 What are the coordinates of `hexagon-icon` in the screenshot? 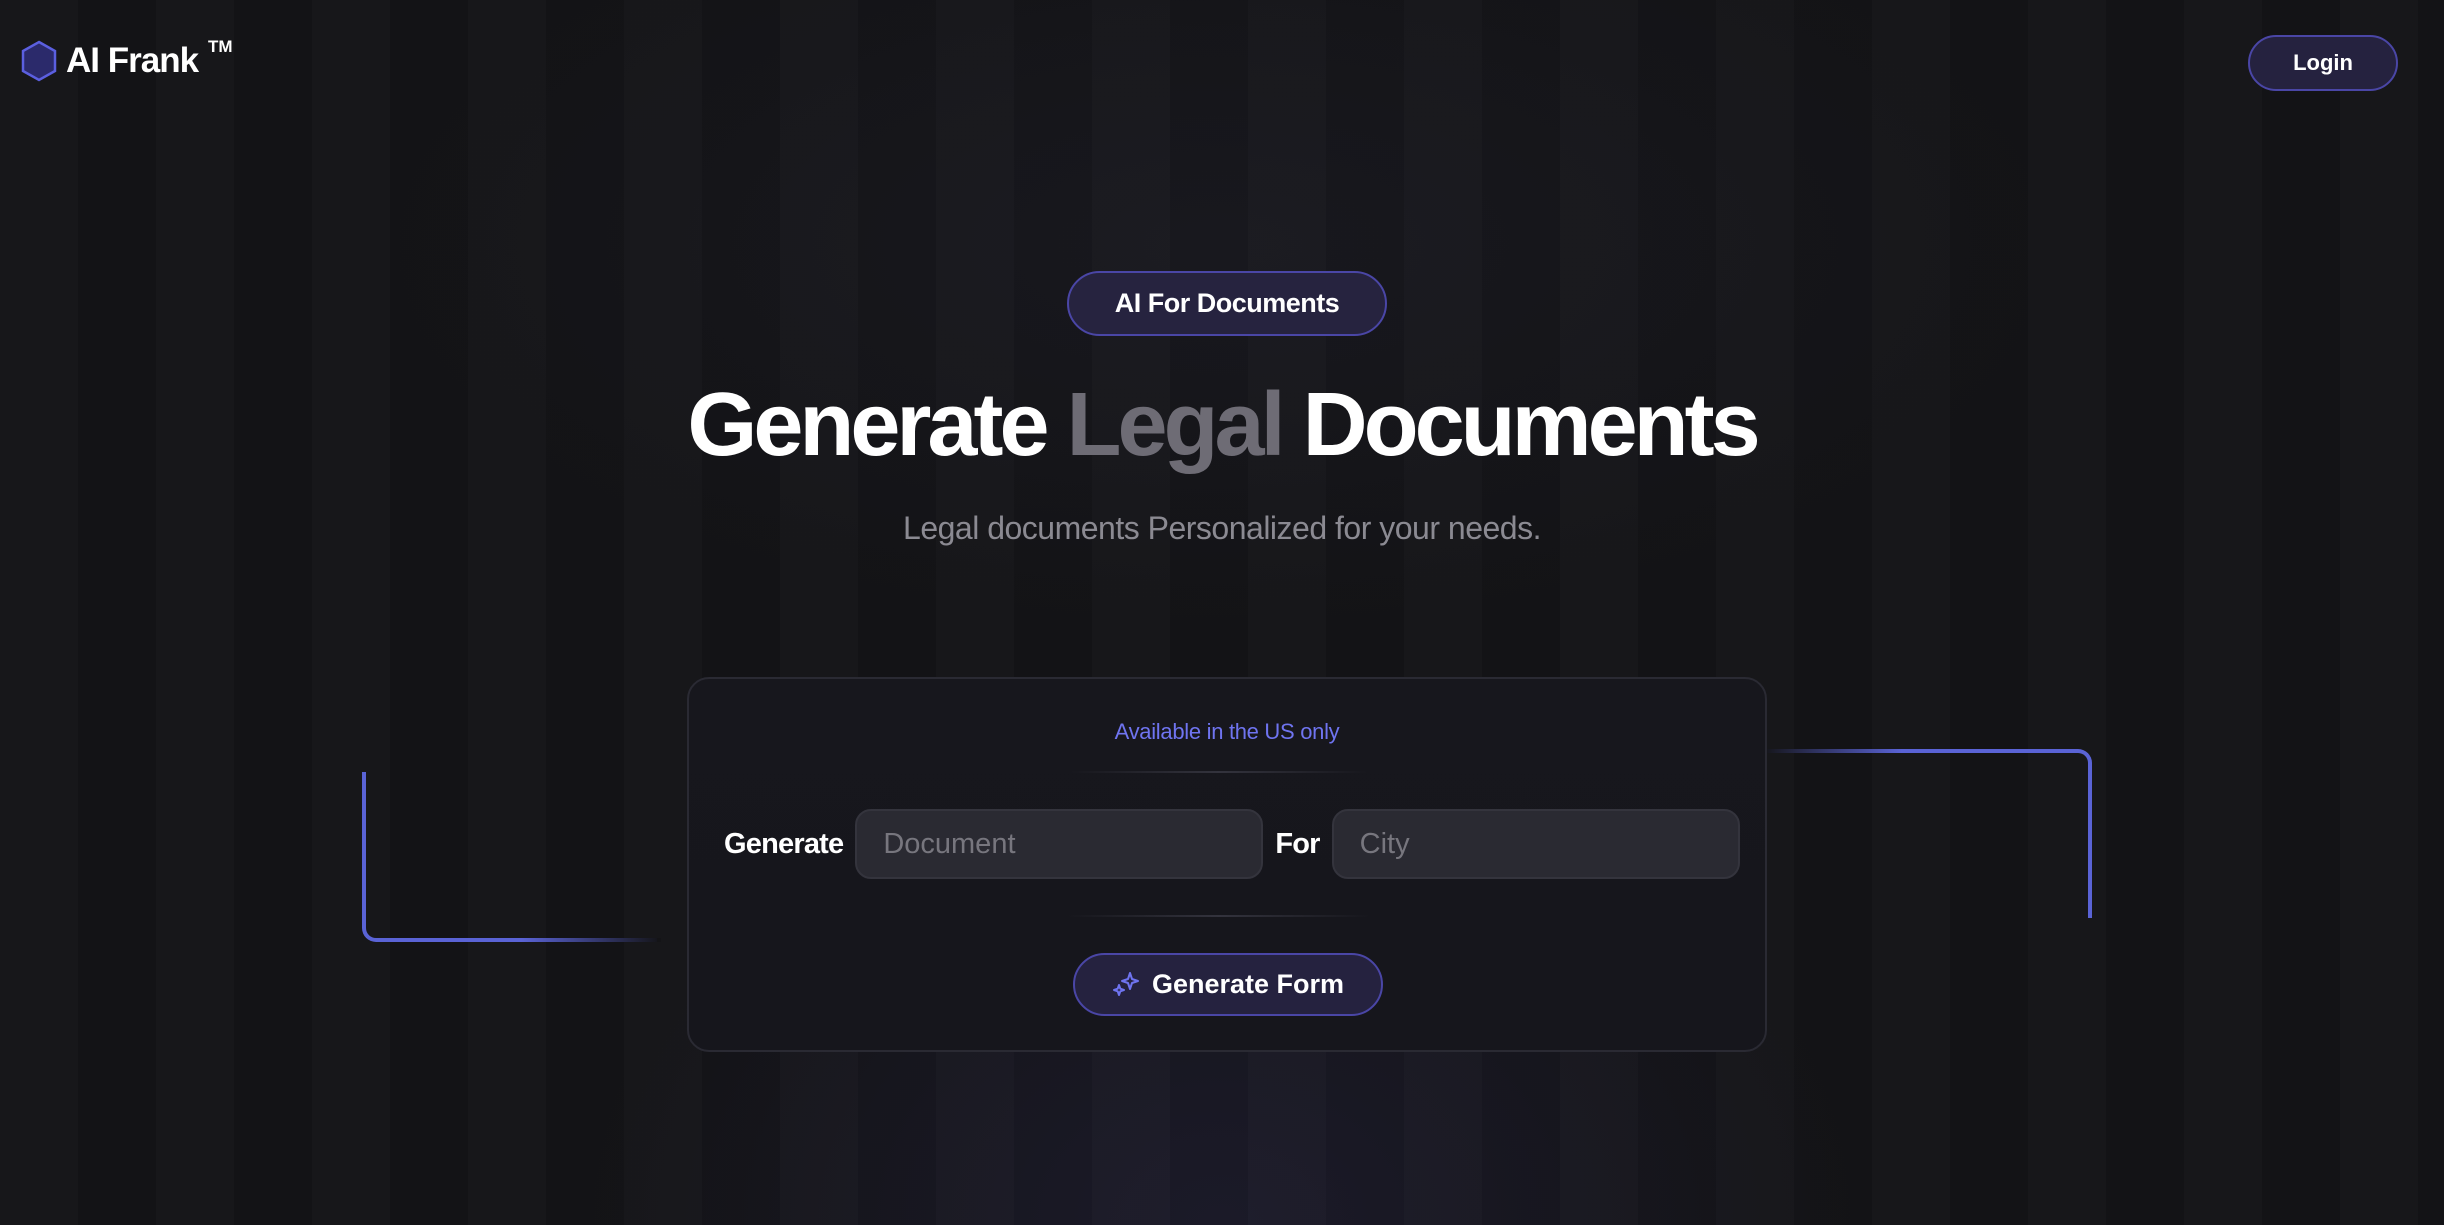 It's located at (39, 61).